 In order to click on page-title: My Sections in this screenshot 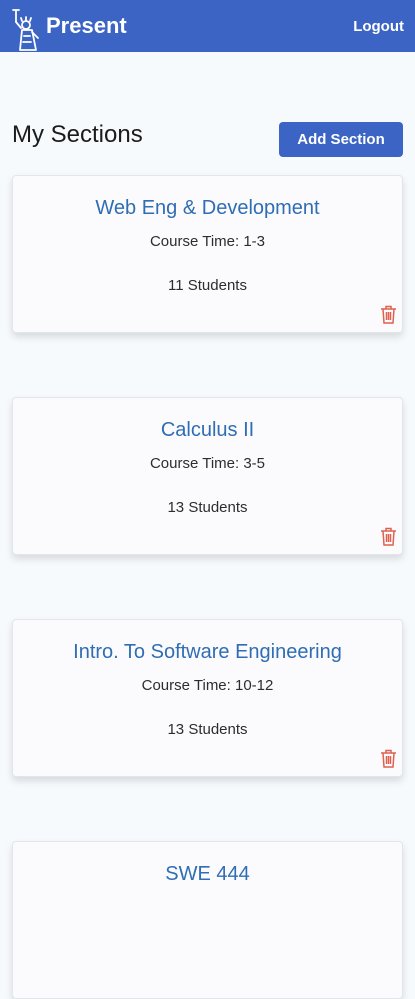, I will do `click(77, 134)`.